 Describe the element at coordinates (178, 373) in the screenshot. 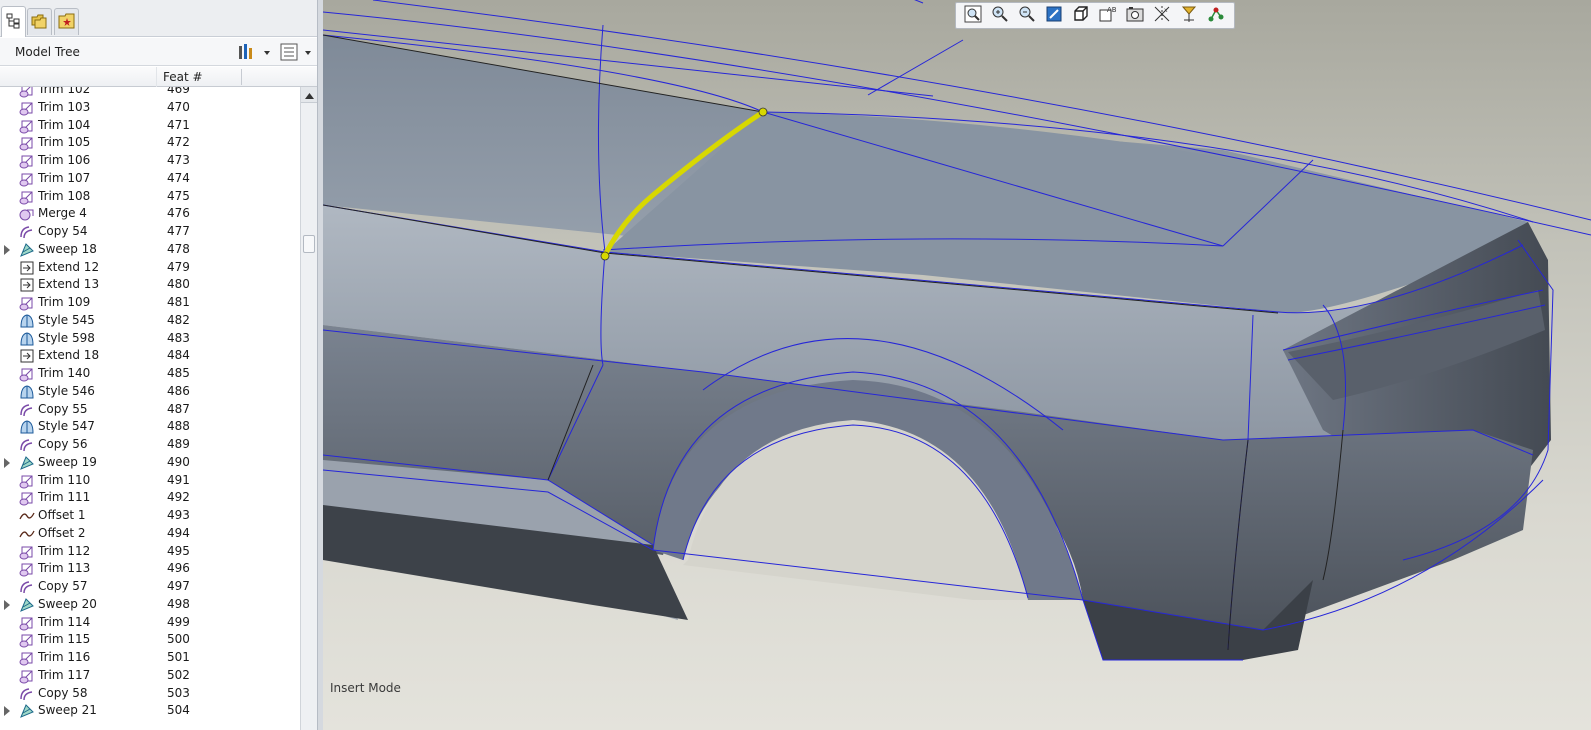

I see `feature-number: 485` at that location.